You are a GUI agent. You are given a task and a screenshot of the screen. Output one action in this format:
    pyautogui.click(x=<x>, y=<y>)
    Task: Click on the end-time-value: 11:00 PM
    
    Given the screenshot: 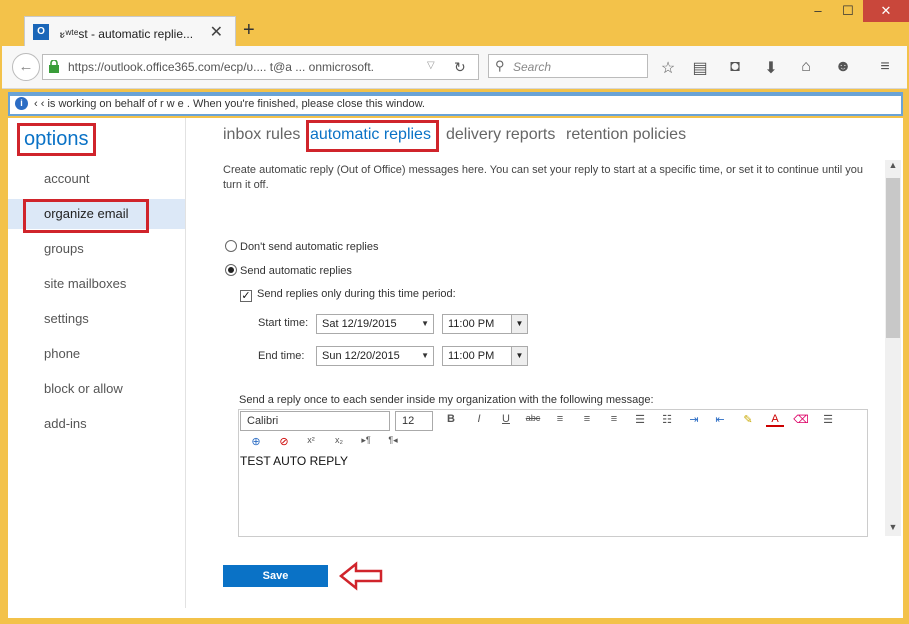 What is the action you would take?
    pyautogui.click(x=471, y=356)
    